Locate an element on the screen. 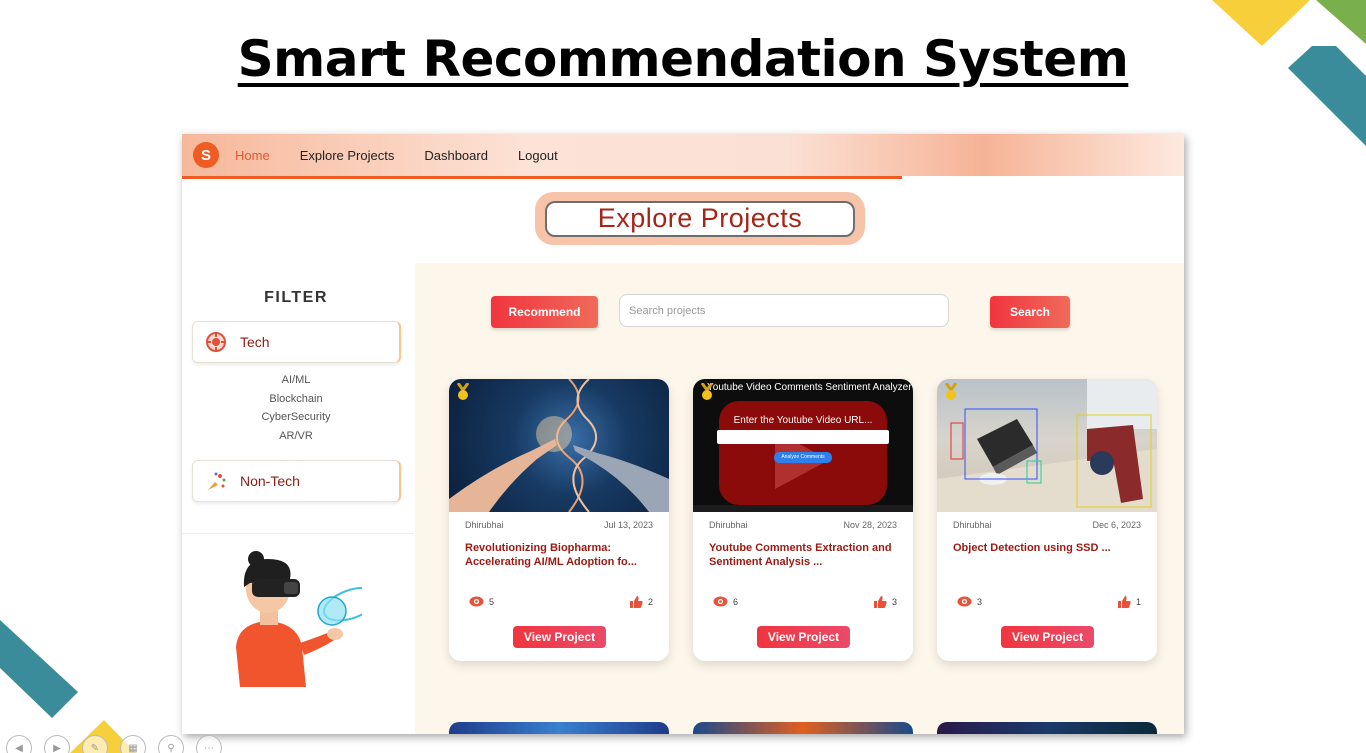 The width and height of the screenshot is (1366, 753). card-likes: 1 is located at coordinates (1129, 602).